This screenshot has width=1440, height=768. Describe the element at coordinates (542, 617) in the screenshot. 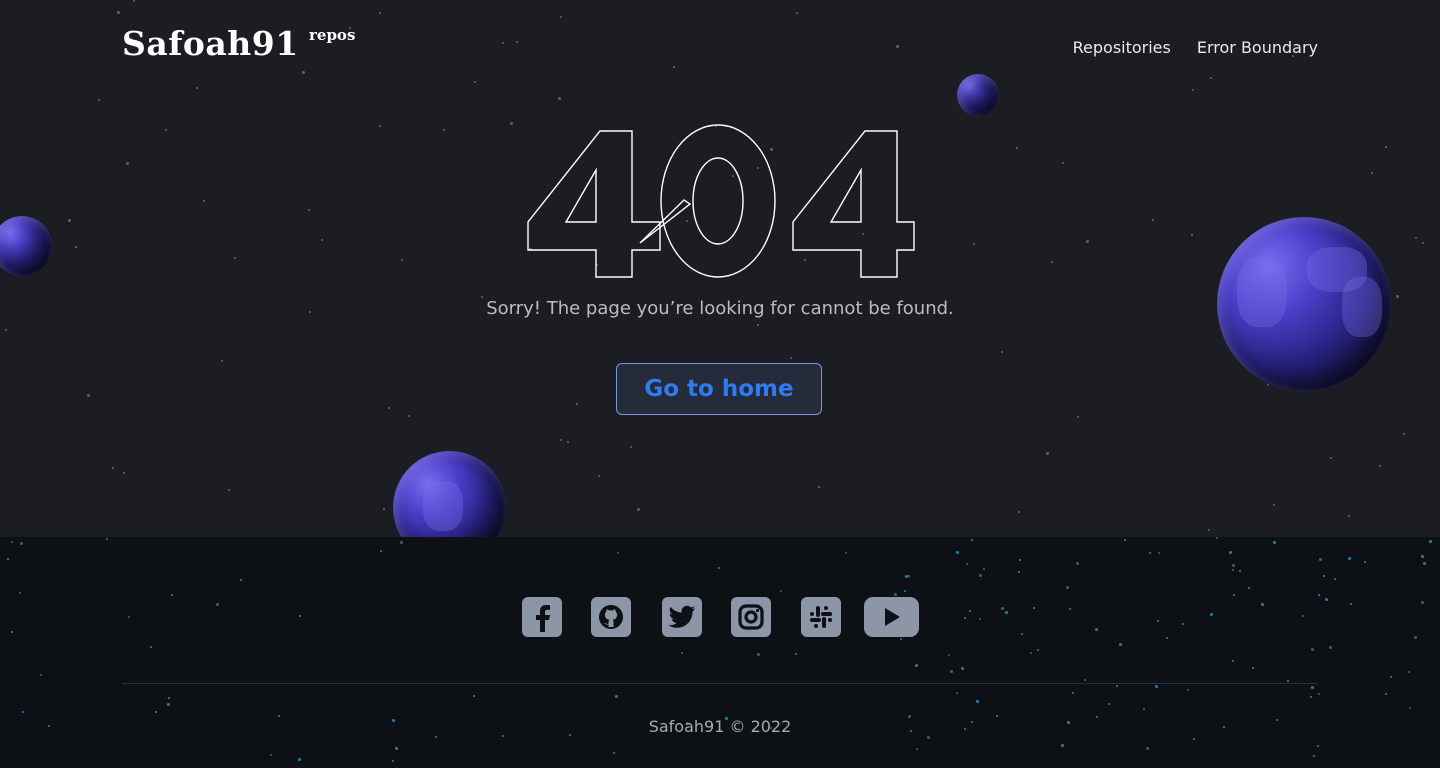

I see `facebook-icon` at that location.